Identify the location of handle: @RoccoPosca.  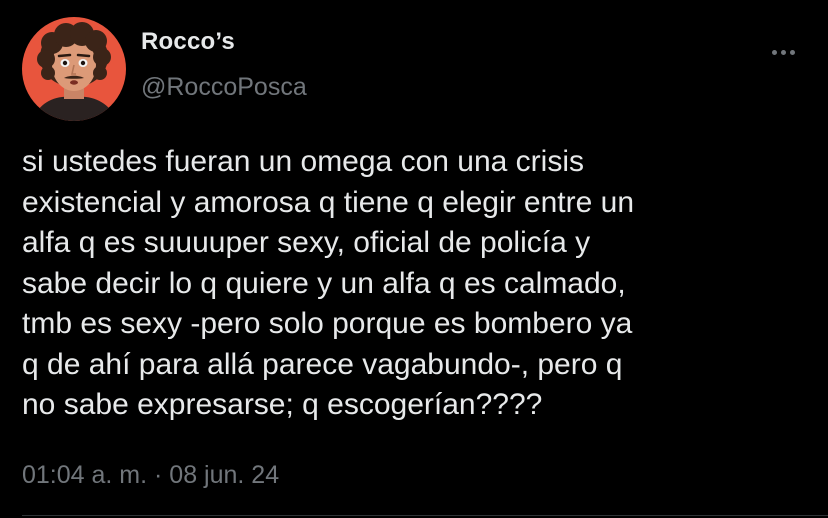
(224, 87).